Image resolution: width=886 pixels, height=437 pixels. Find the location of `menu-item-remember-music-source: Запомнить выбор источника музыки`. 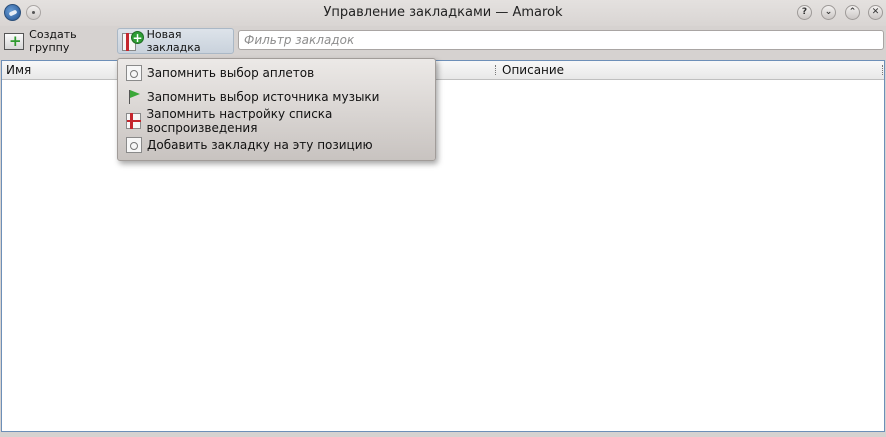

menu-item-remember-music-source: Запомнить выбор источника музыки is located at coordinates (276, 97).